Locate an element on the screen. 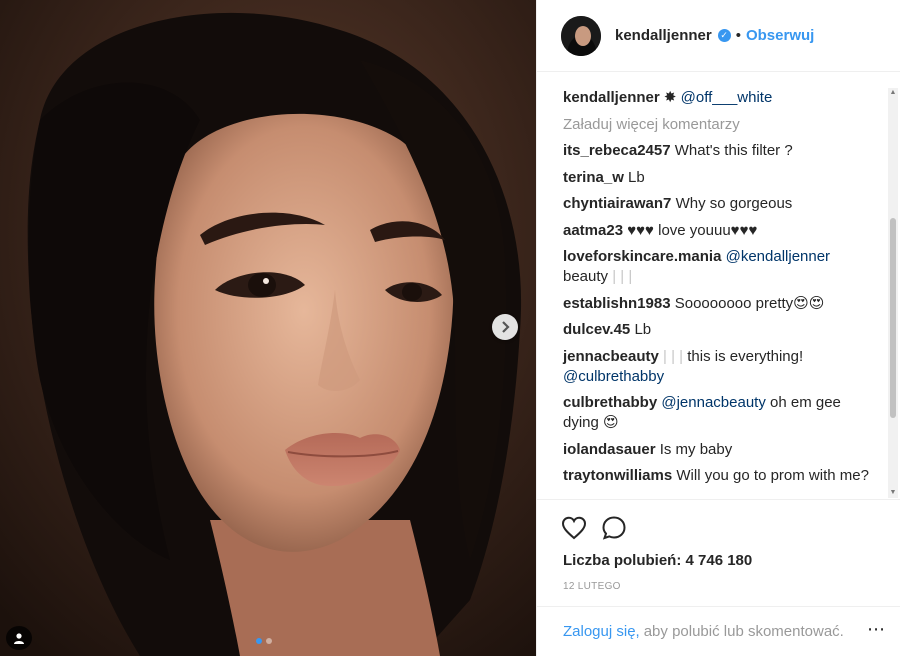  header-username: kendalljenner is located at coordinates (663, 35).